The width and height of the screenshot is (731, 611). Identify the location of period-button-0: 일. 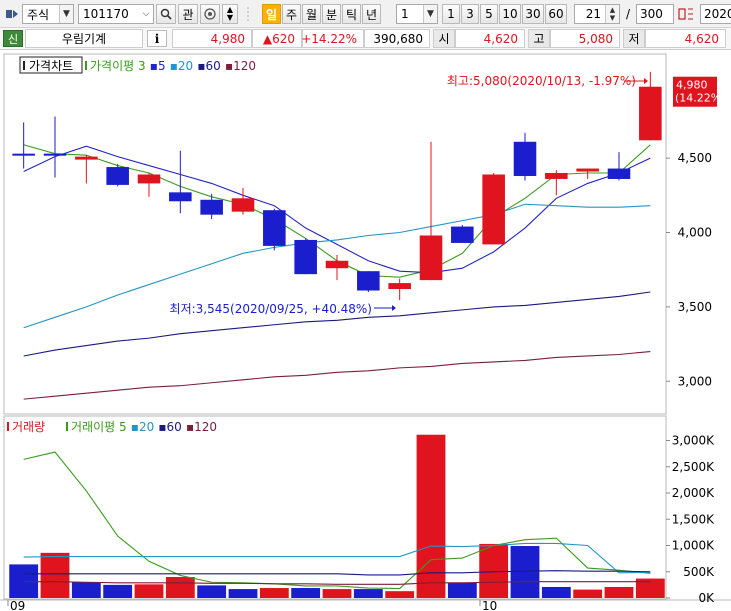
(271, 14).